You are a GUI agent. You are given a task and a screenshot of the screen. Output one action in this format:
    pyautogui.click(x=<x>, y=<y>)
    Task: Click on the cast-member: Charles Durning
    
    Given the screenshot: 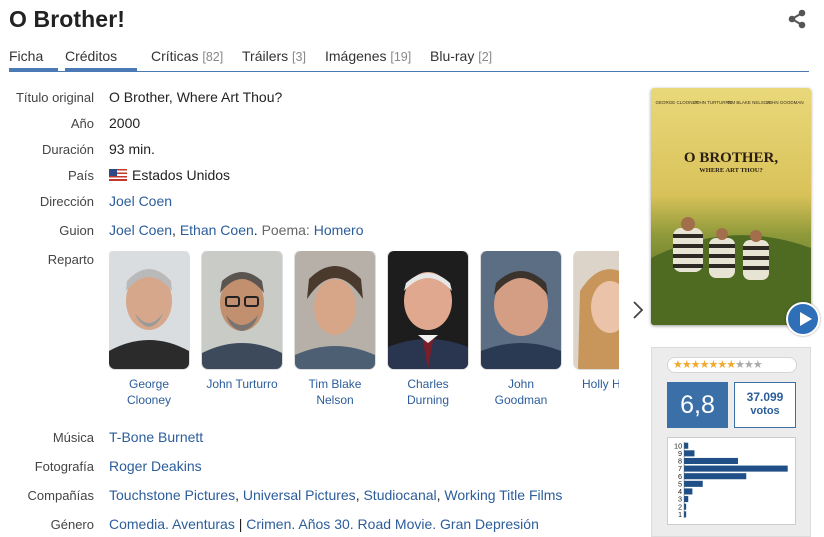 What is the action you would take?
    pyautogui.click(x=428, y=329)
    